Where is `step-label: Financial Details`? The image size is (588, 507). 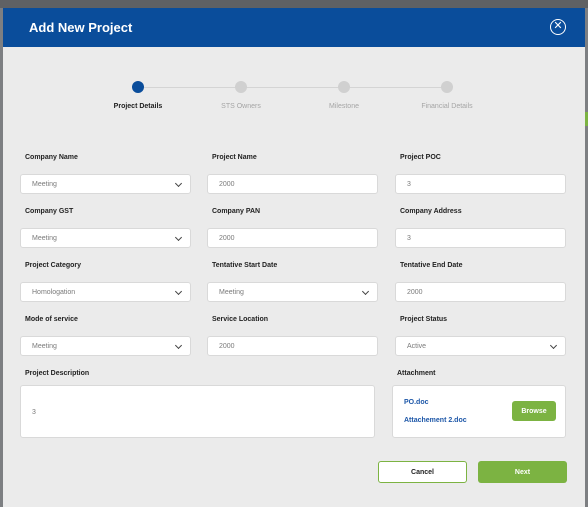
step-label: Financial Details is located at coordinates (447, 106).